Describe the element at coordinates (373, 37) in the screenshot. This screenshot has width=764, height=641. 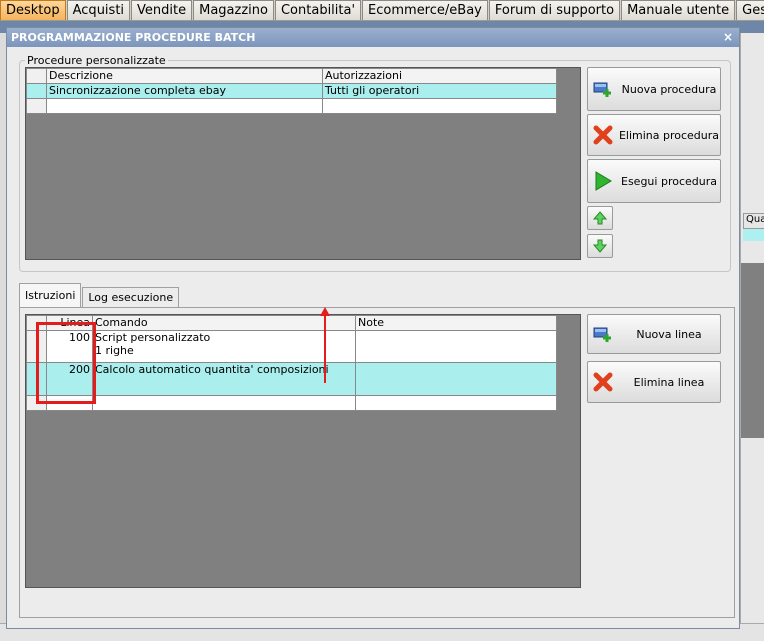
I see `dialog-titlebar: PROGRAMMAZIONE PROCEDURE BATCH ×` at that location.